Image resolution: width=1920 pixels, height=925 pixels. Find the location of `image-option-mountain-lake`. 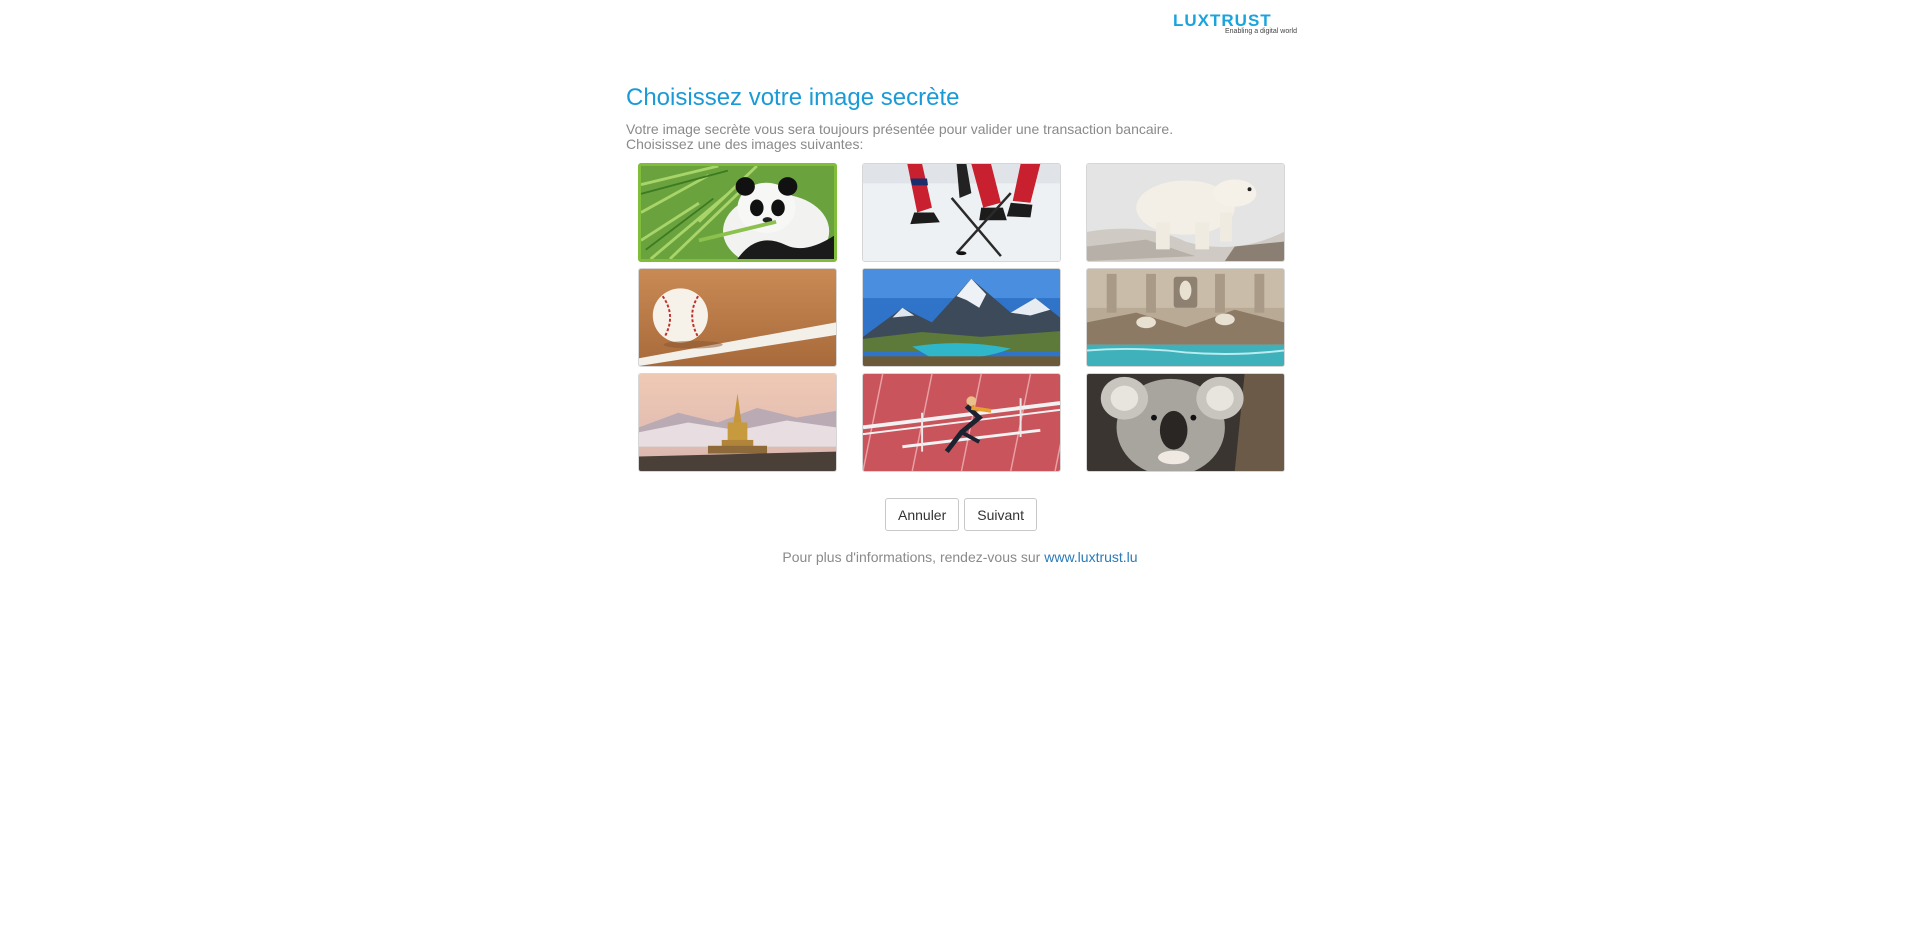

image-option-mountain-lake is located at coordinates (961, 317).